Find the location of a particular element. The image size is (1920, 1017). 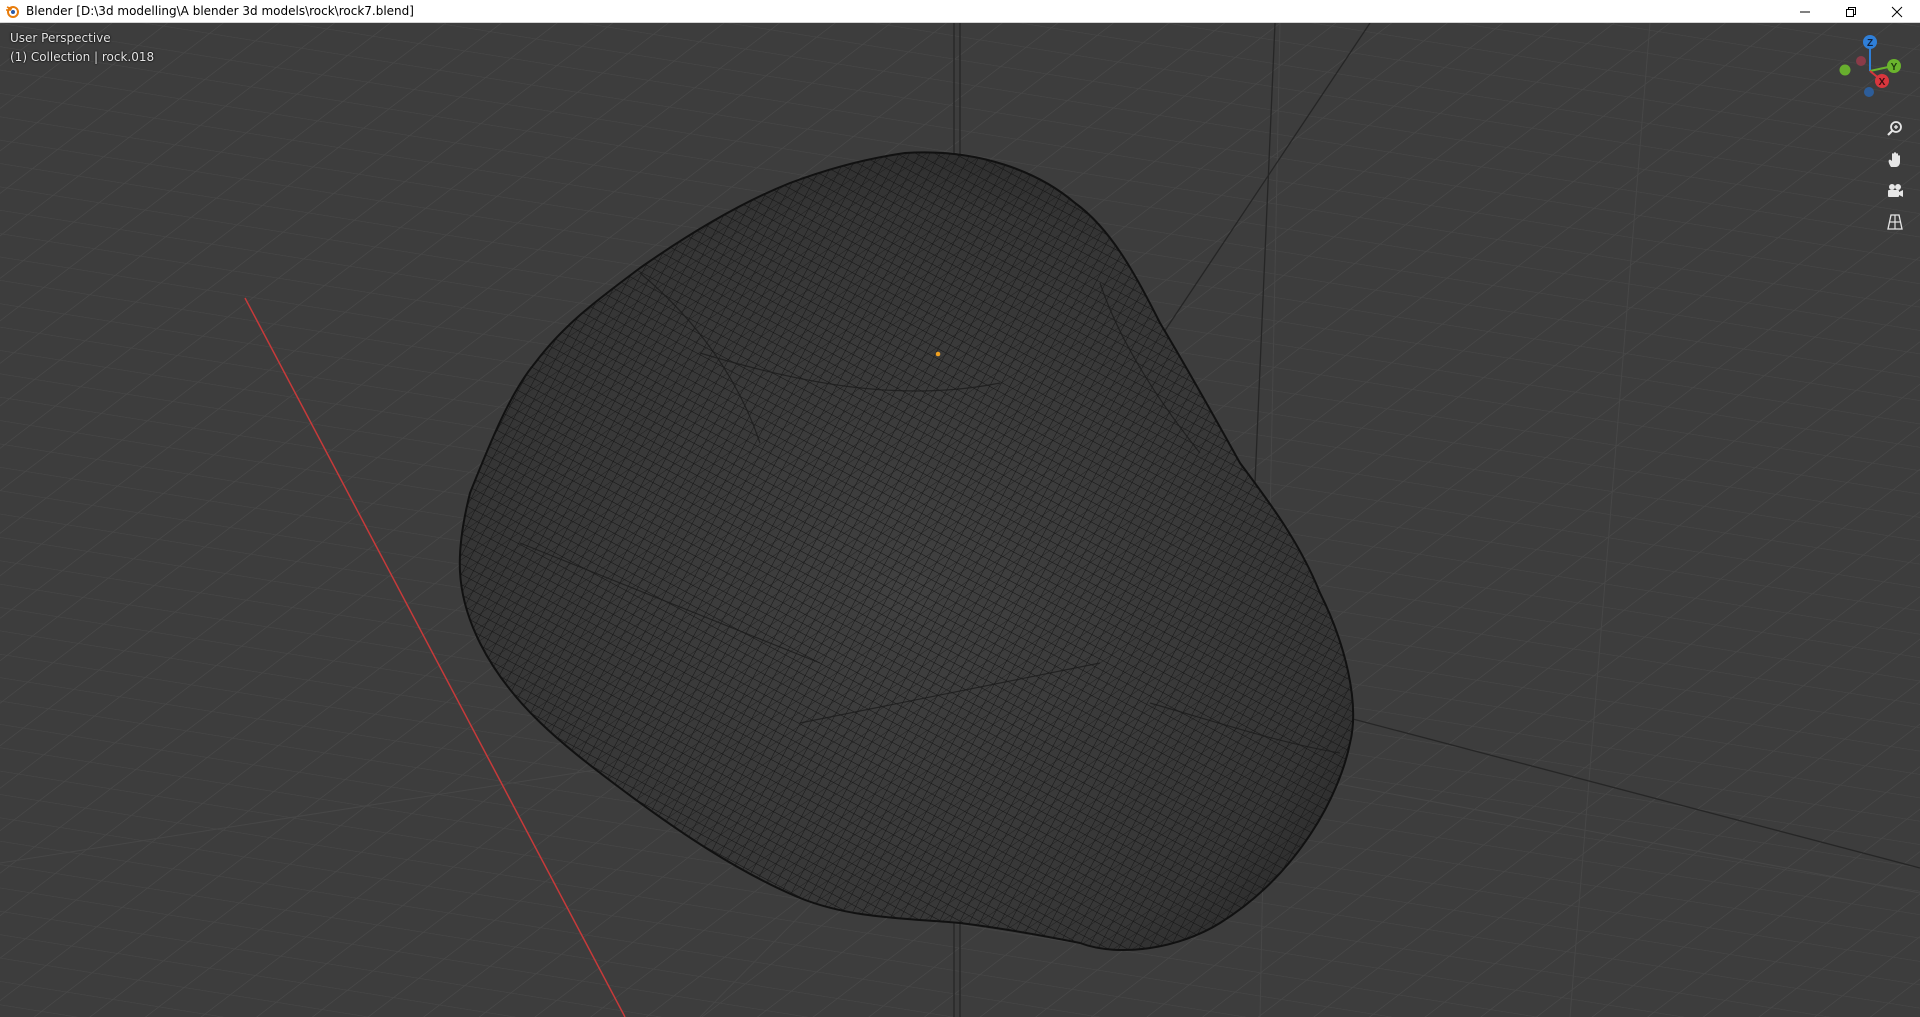

close-icon is located at coordinates (1897, 11).